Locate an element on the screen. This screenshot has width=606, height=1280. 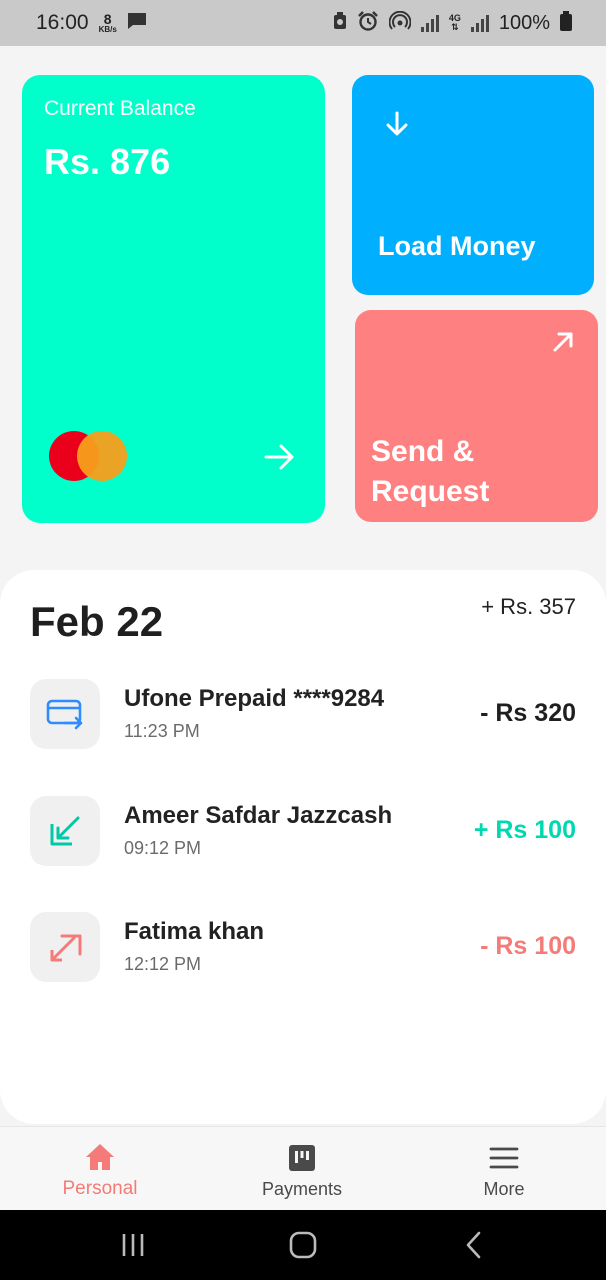
transactions-date: Feb 22 is located at coordinates (97, 621).